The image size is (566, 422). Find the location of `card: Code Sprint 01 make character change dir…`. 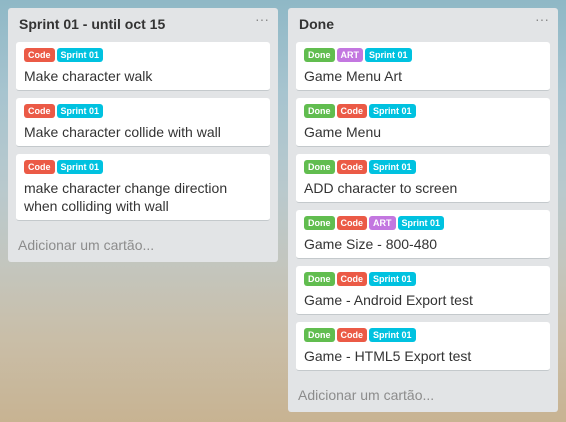

card: Code Sprint 01 make character change dir… is located at coordinates (143, 187).